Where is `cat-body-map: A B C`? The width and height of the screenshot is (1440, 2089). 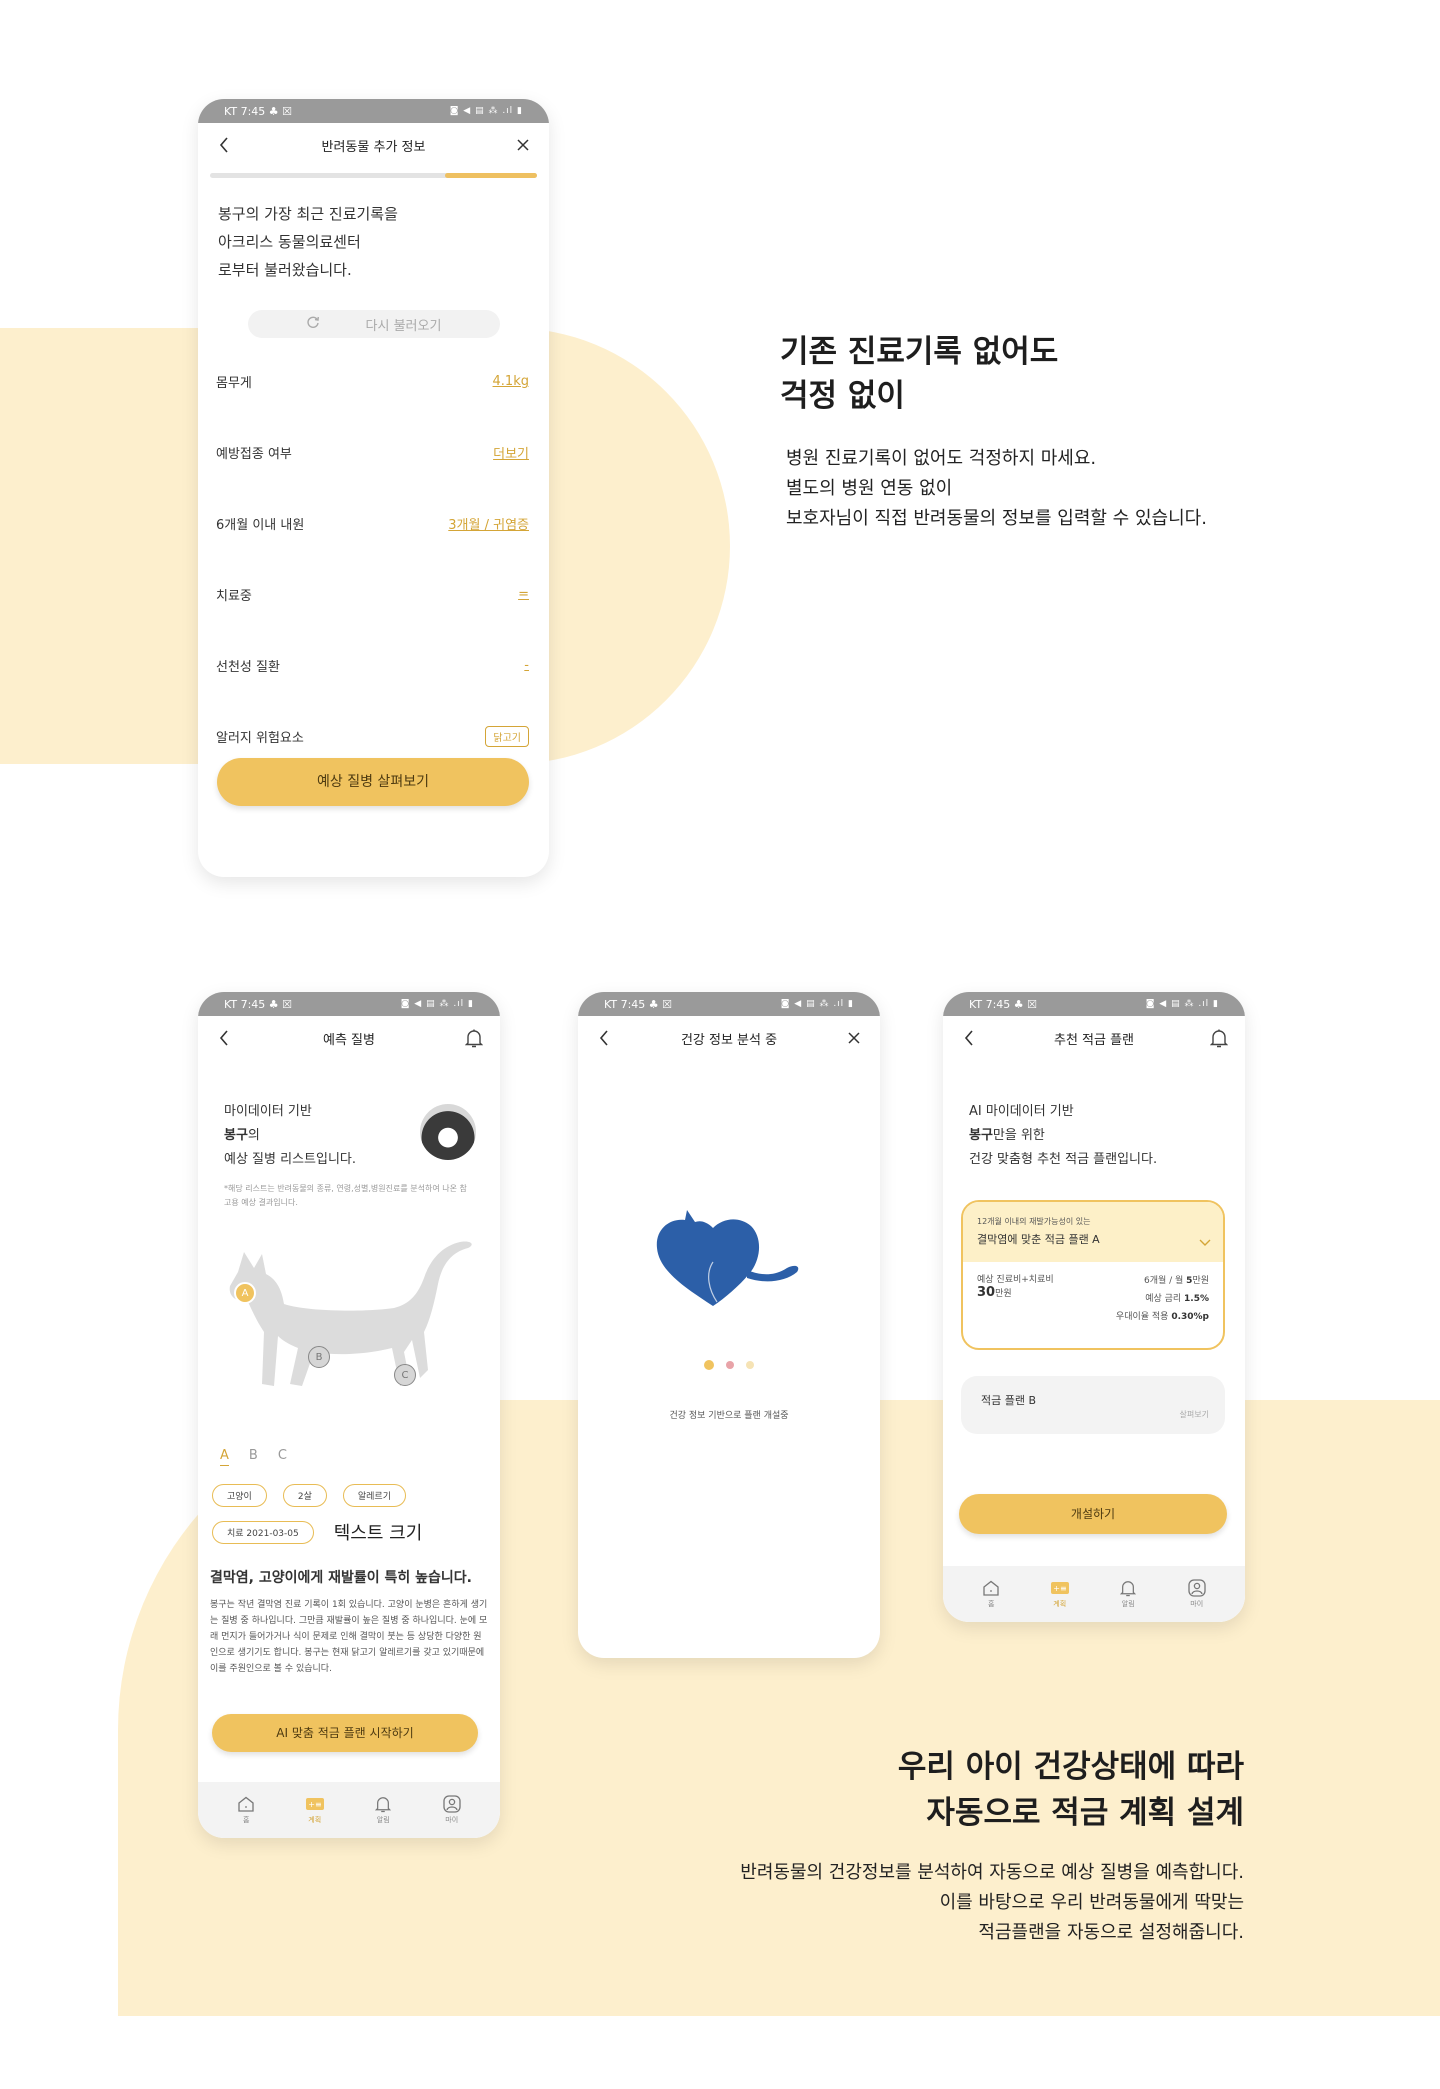 cat-body-map: A B C is located at coordinates (349, 1333).